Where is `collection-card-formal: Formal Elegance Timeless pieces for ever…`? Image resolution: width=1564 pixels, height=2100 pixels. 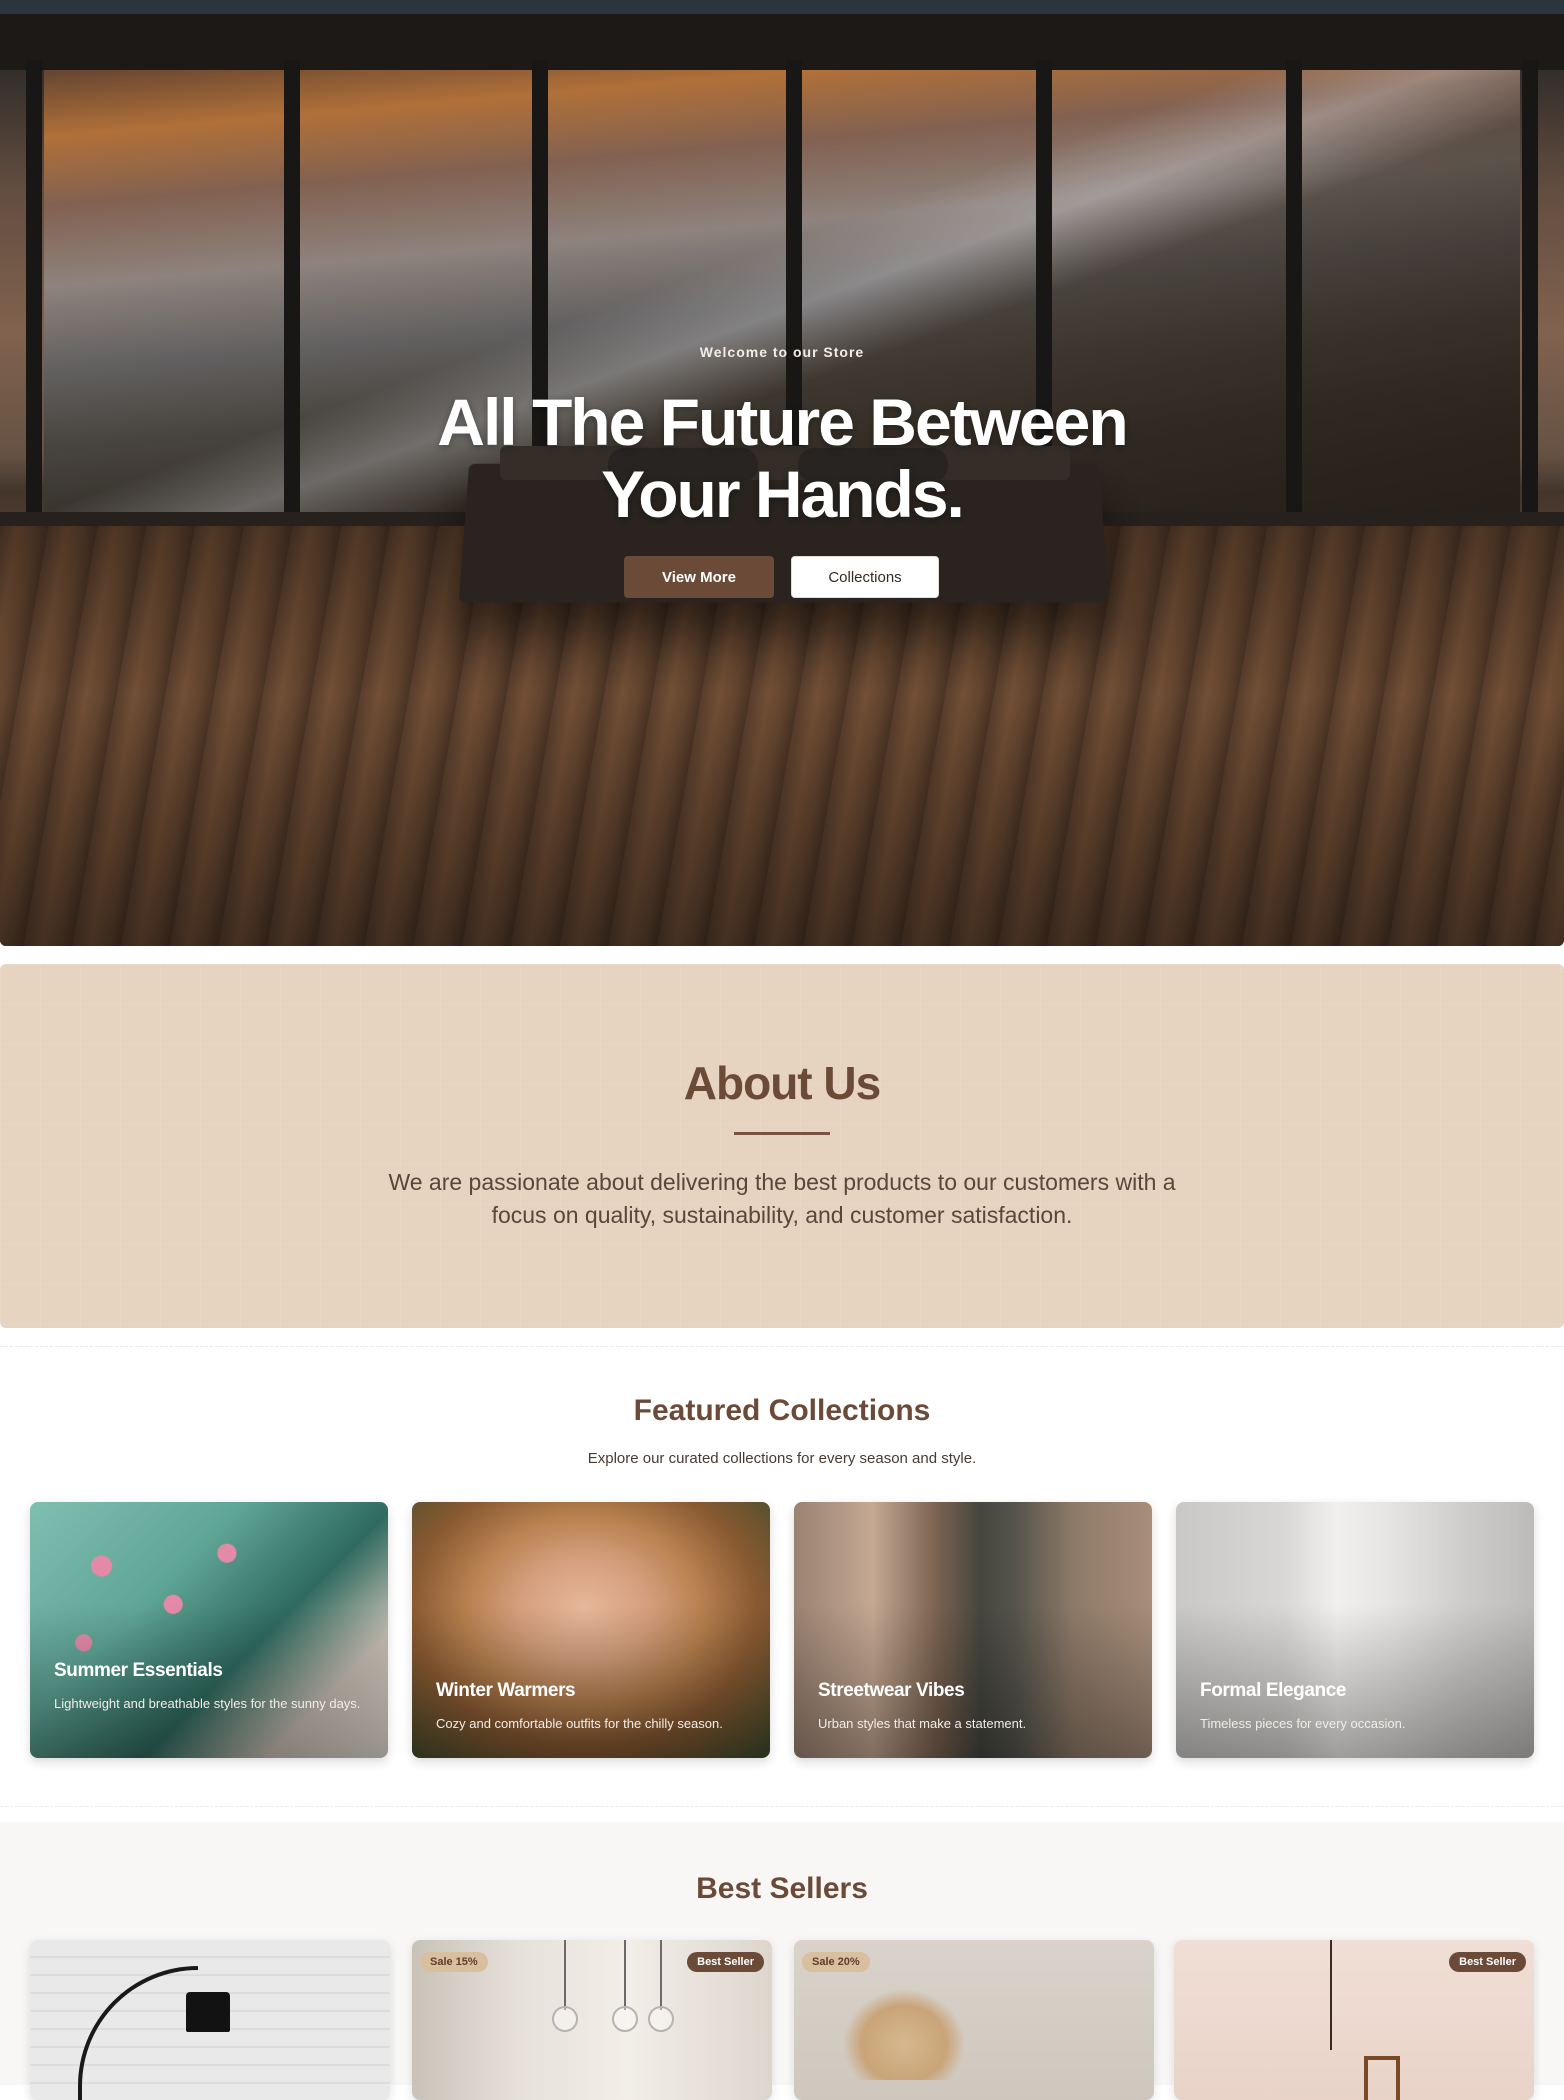
collection-card-formal: Formal Elegance Timeless pieces for ever… is located at coordinates (1355, 1630).